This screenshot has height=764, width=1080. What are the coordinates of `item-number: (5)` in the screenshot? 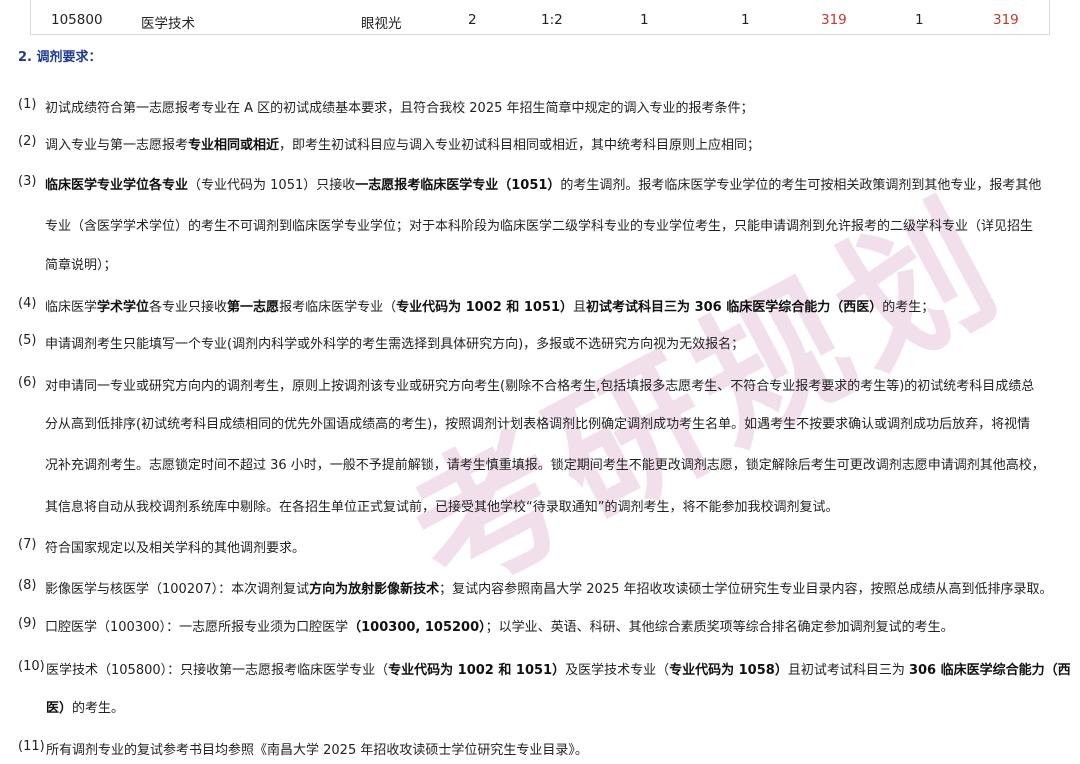 It's located at (27, 340).